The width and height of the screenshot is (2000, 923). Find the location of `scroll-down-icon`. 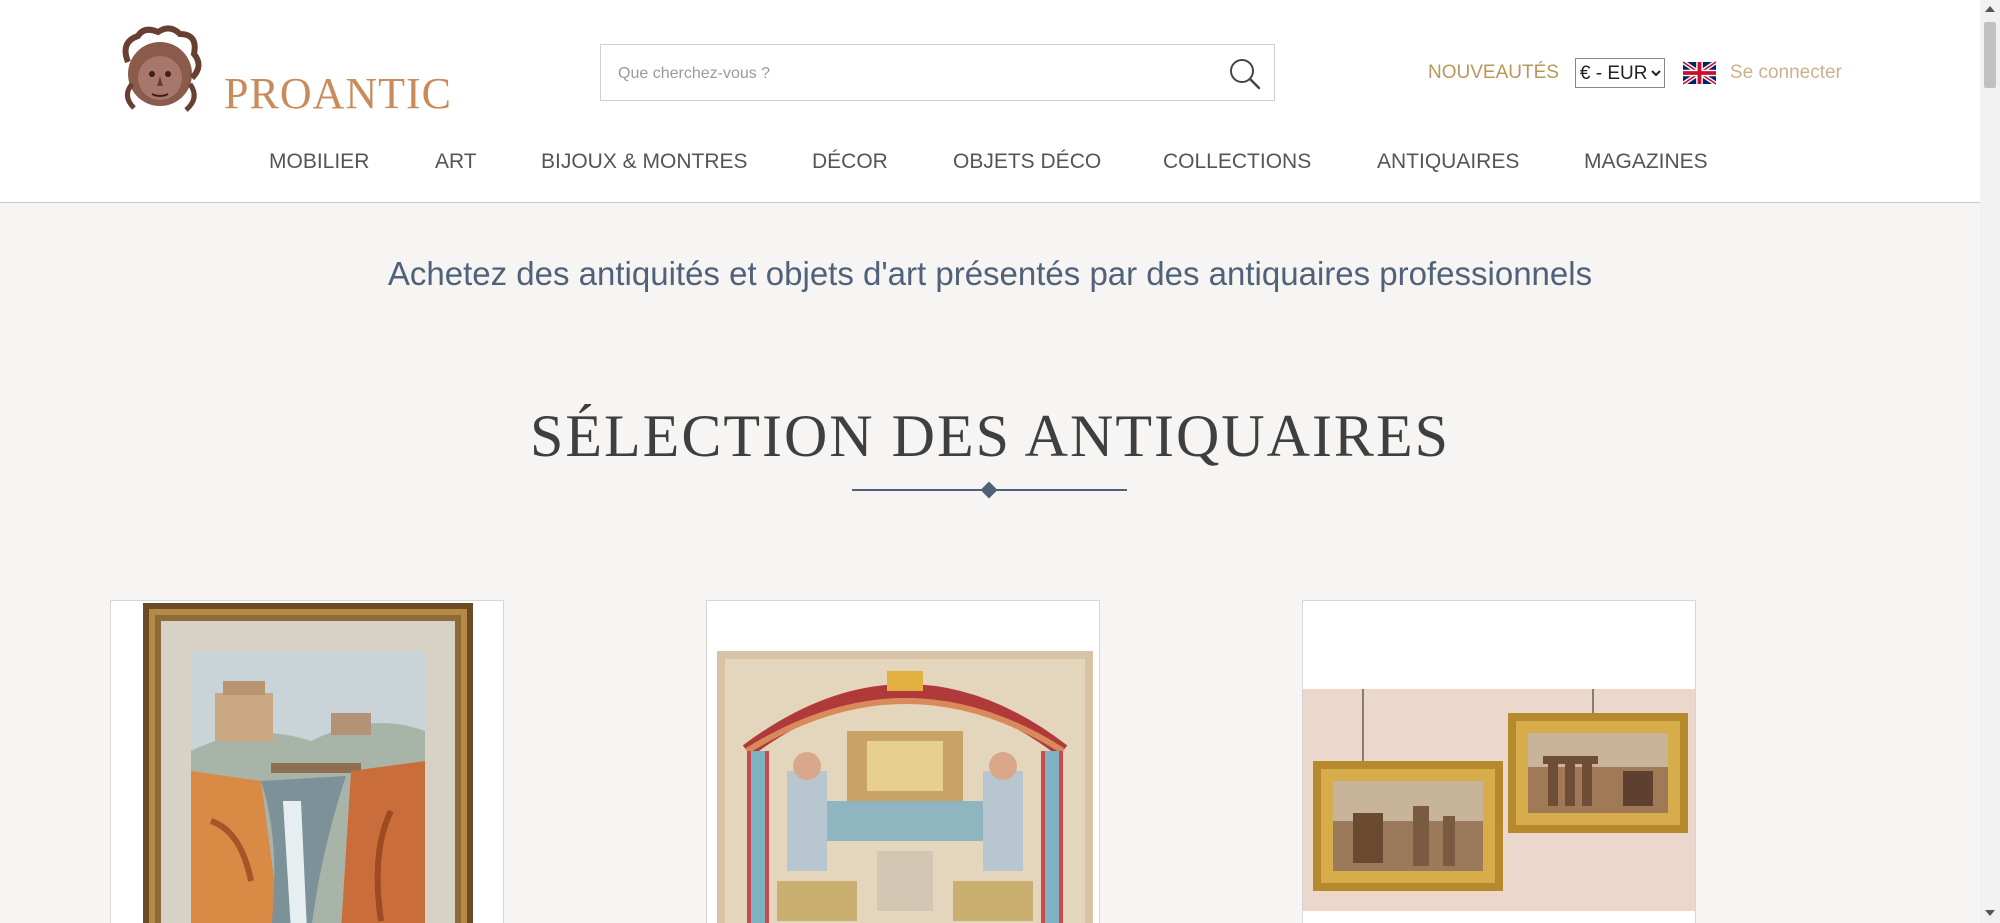

scroll-down-icon is located at coordinates (1990, 913).